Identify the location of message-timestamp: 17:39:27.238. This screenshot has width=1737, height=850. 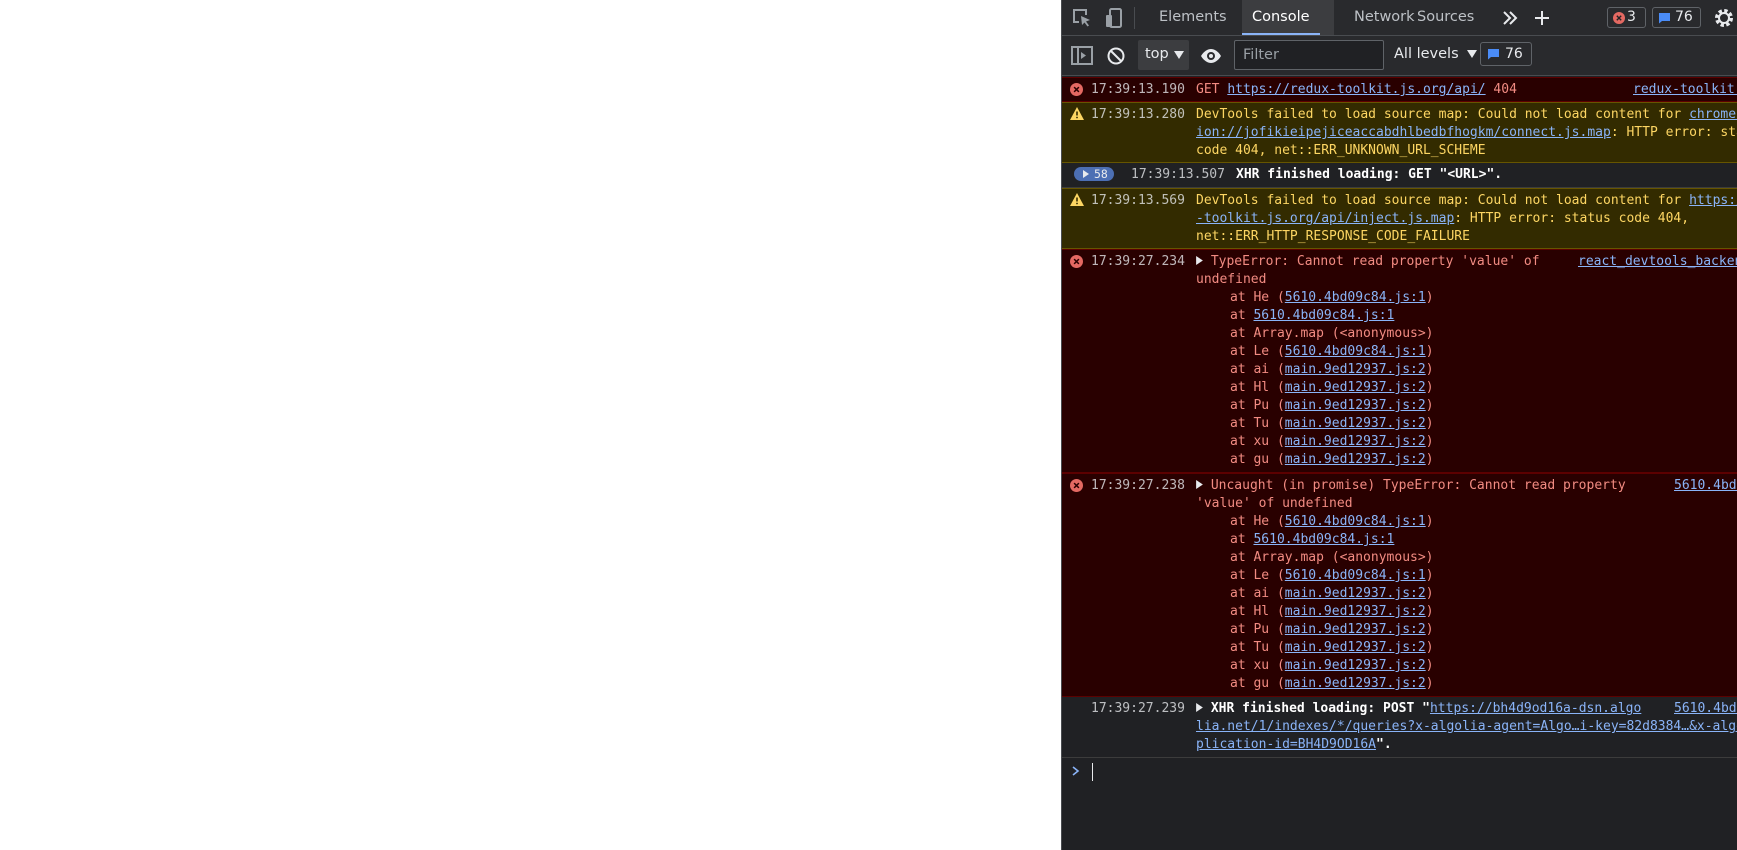
(1138, 485).